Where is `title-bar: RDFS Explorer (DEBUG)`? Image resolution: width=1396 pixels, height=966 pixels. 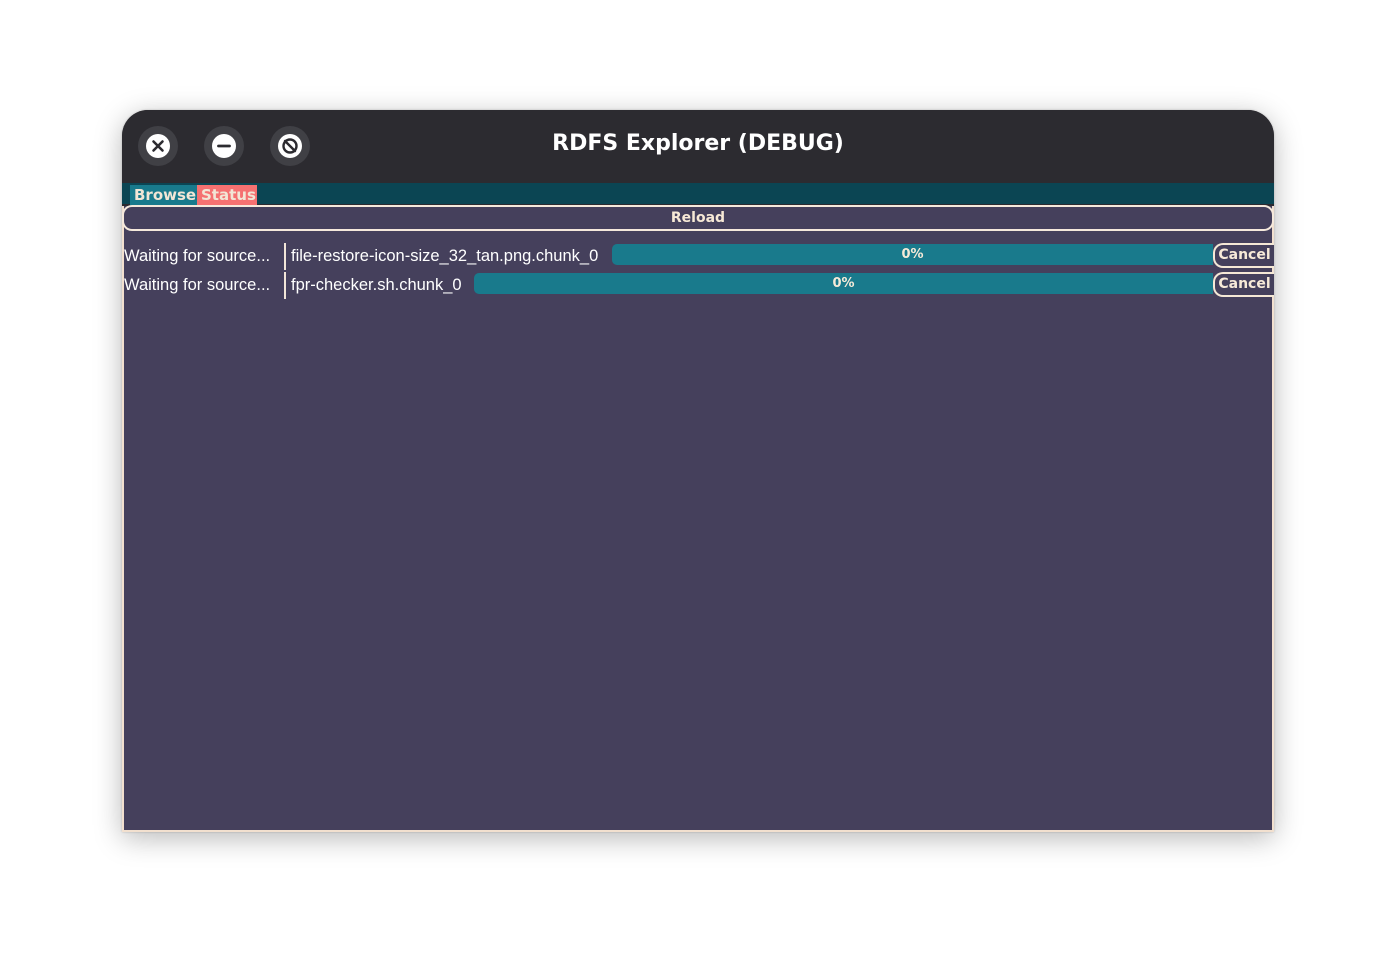
title-bar: RDFS Explorer (DEBUG) is located at coordinates (698, 146).